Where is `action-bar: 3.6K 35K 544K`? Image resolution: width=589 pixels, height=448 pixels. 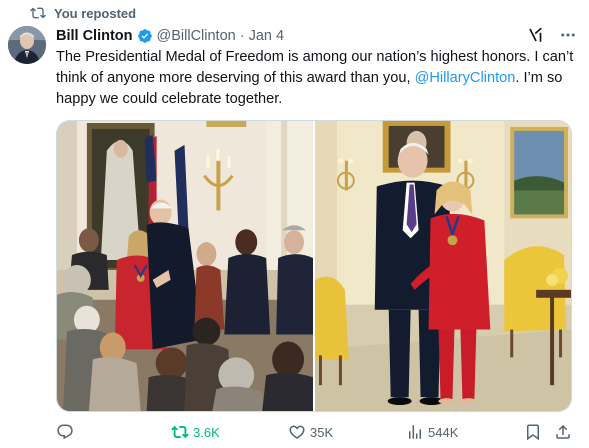
action-bar: 3.6K 35K 544K is located at coordinates (316, 432).